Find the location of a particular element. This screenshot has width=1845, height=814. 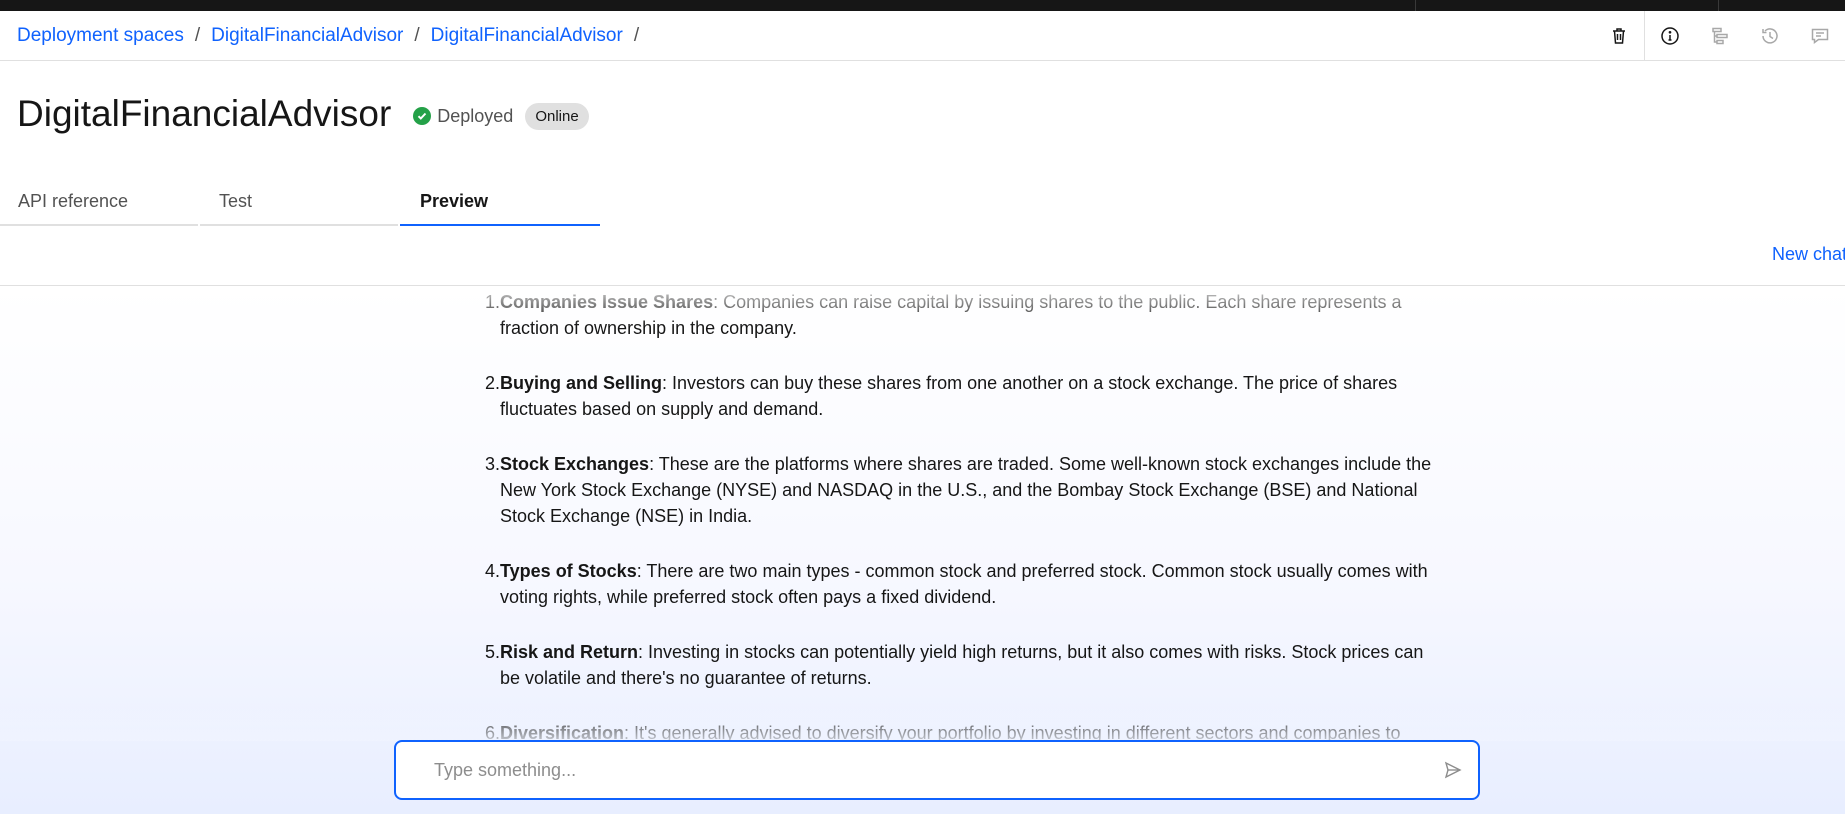

chat-icon is located at coordinates (1820, 36).